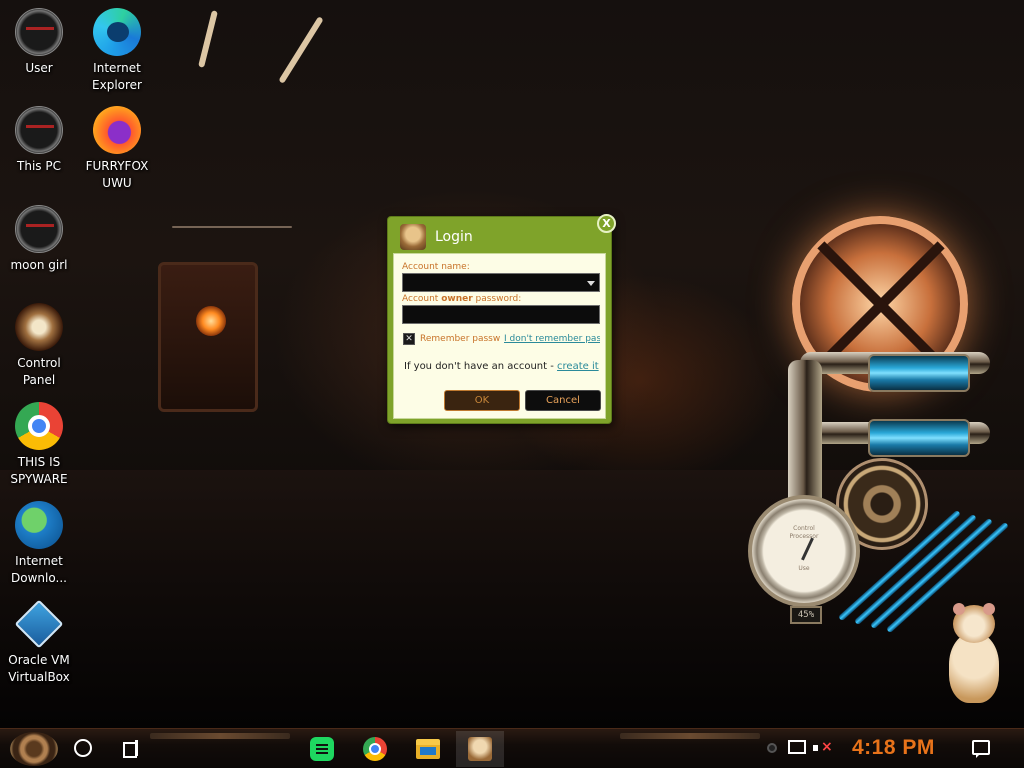 The image size is (1024, 768). Describe the element at coordinates (39, 265) in the screenshot. I see `desktop-icon-label: moon girl` at that location.